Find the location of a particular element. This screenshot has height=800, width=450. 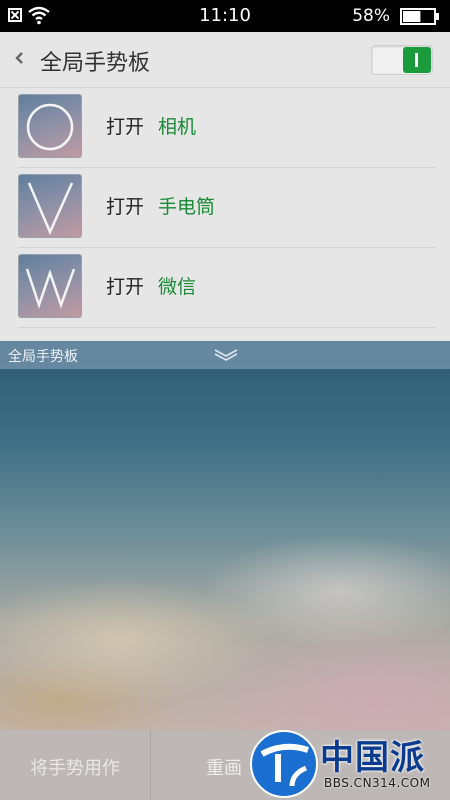

gesture-panel-handle: 全局手势板 is located at coordinates (225, 355).